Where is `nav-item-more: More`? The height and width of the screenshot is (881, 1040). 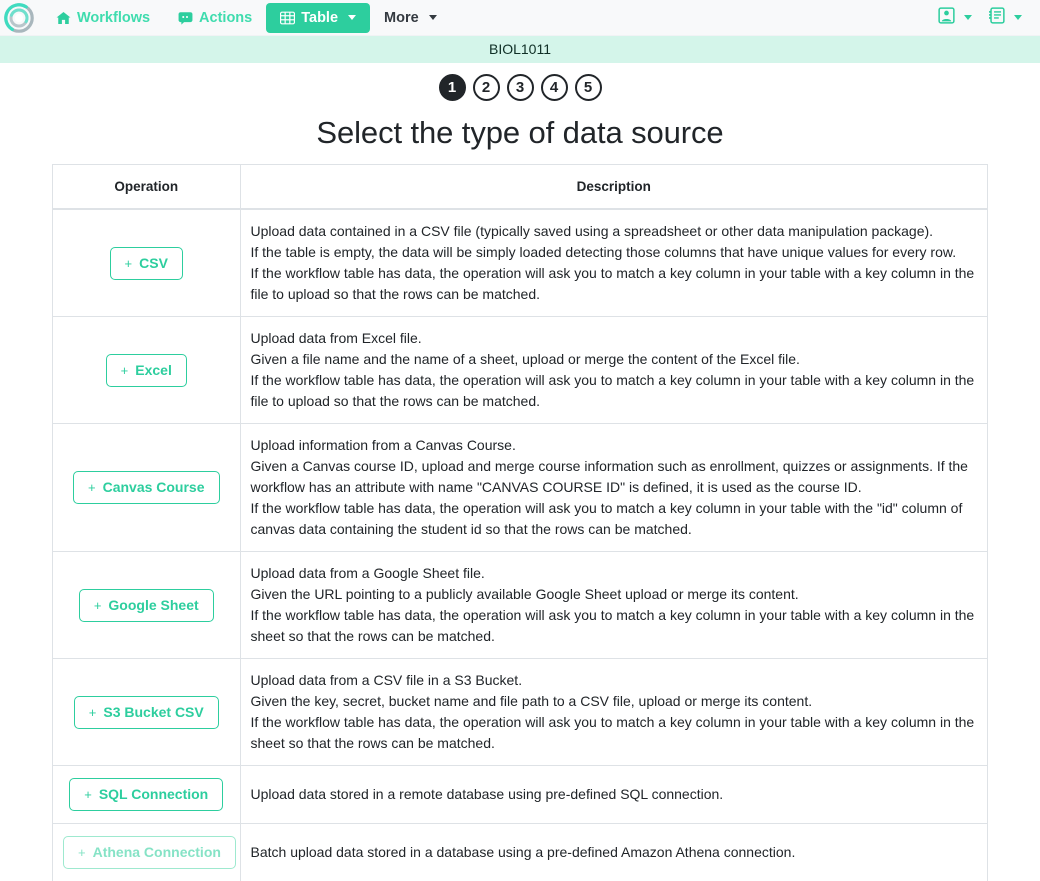
nav-item-more: More is located at coordinates (410, 18).